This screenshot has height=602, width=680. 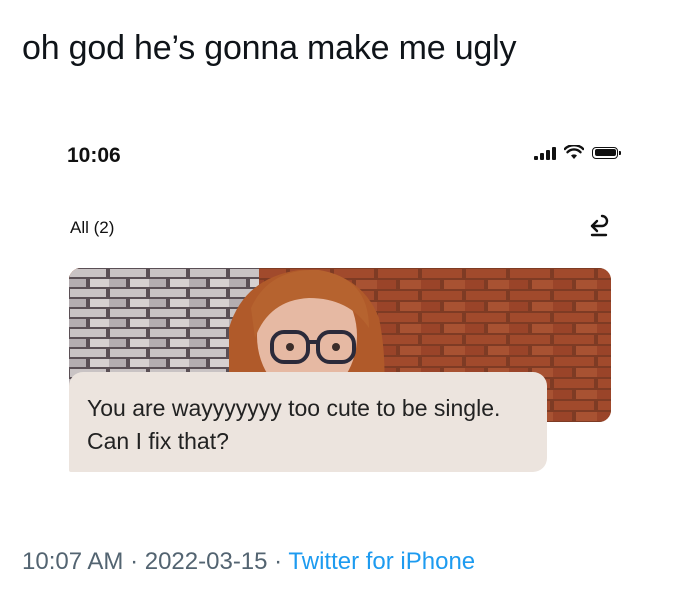 I want to click on signal-icon, so click(x=545, y=153).